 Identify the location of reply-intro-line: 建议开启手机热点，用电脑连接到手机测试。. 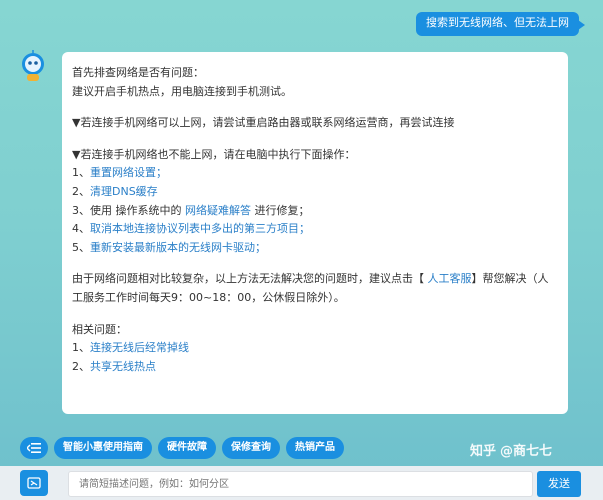
(182, 91).